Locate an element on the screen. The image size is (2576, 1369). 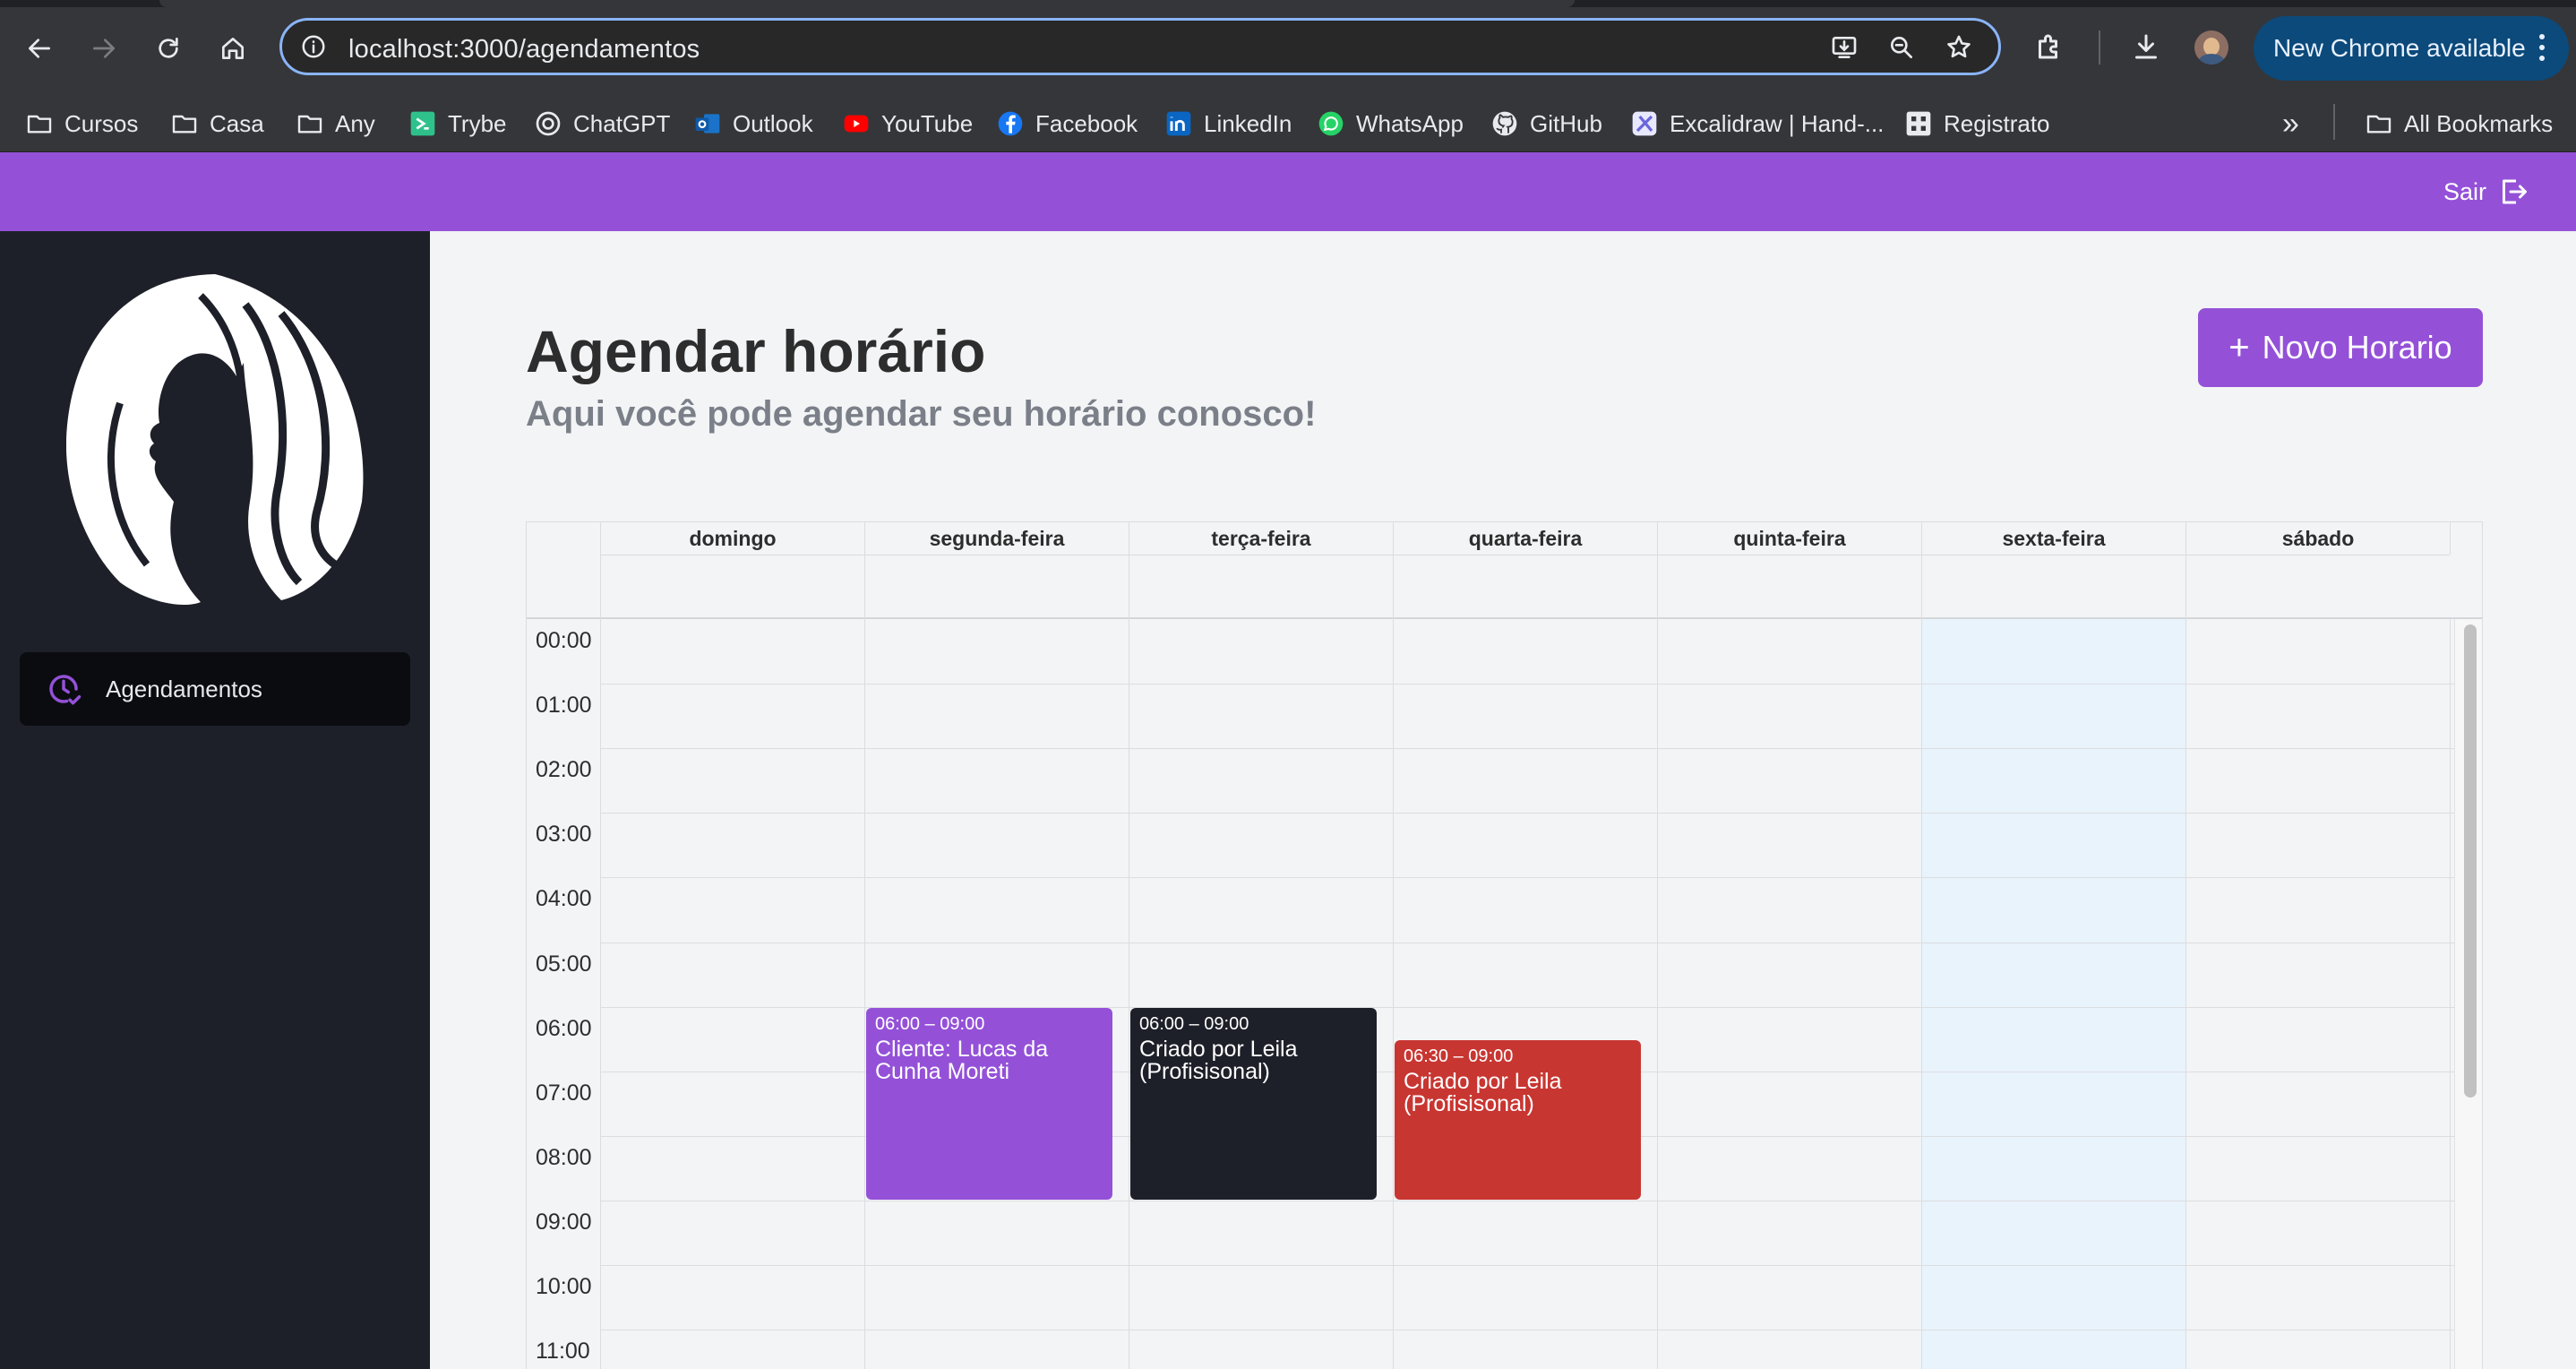
home-button is located at coordinates (233, 48).